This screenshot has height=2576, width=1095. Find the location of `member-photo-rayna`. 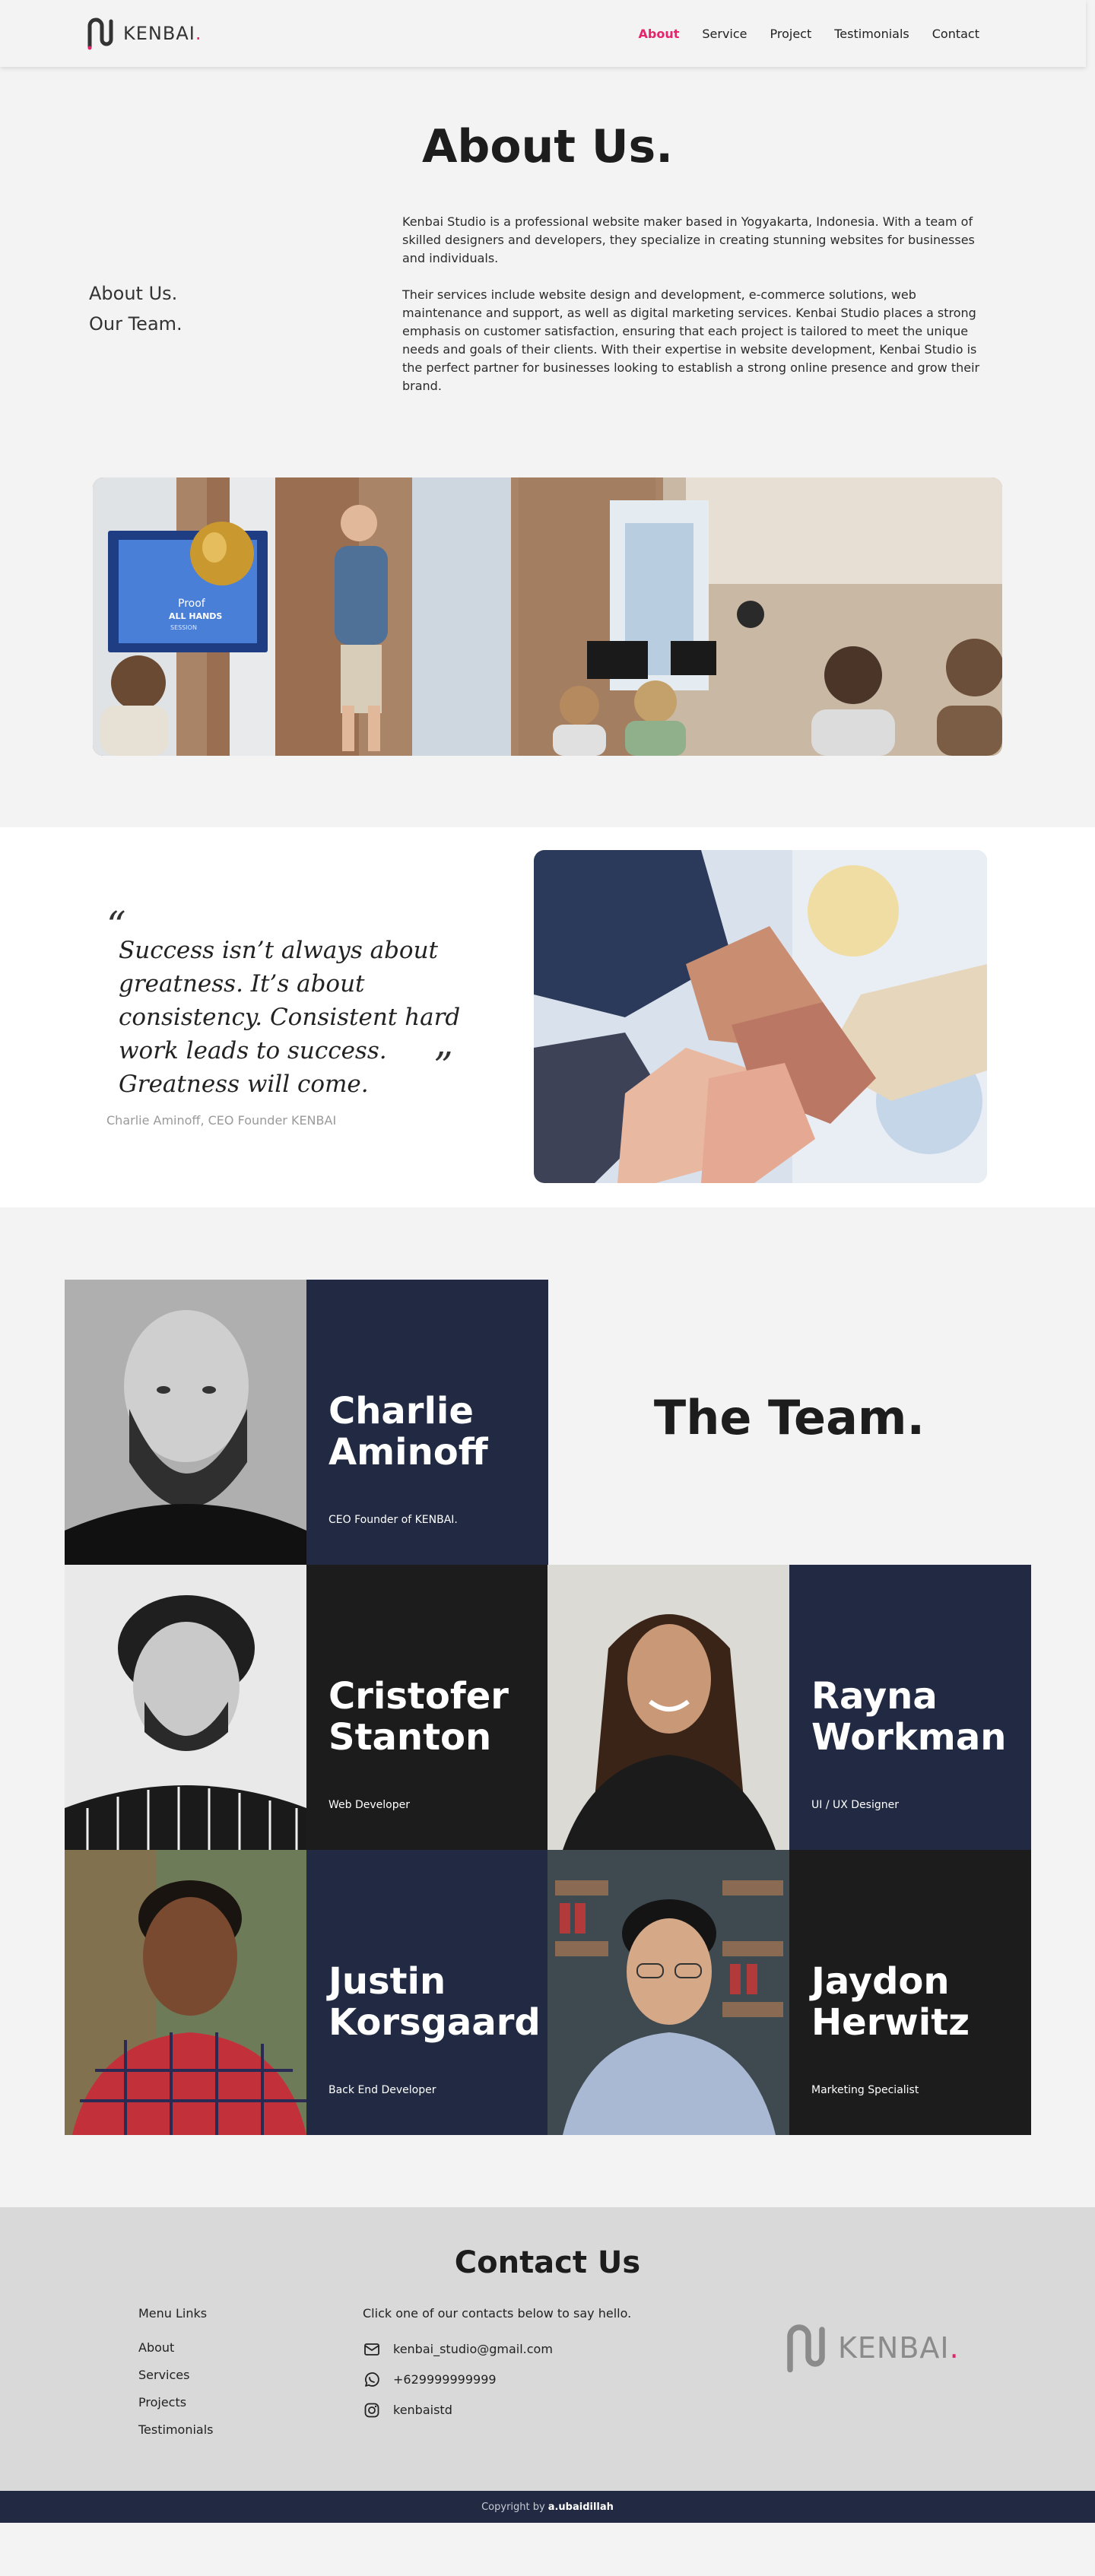

member-photo-rayna is located at coordinates (668, 1707).